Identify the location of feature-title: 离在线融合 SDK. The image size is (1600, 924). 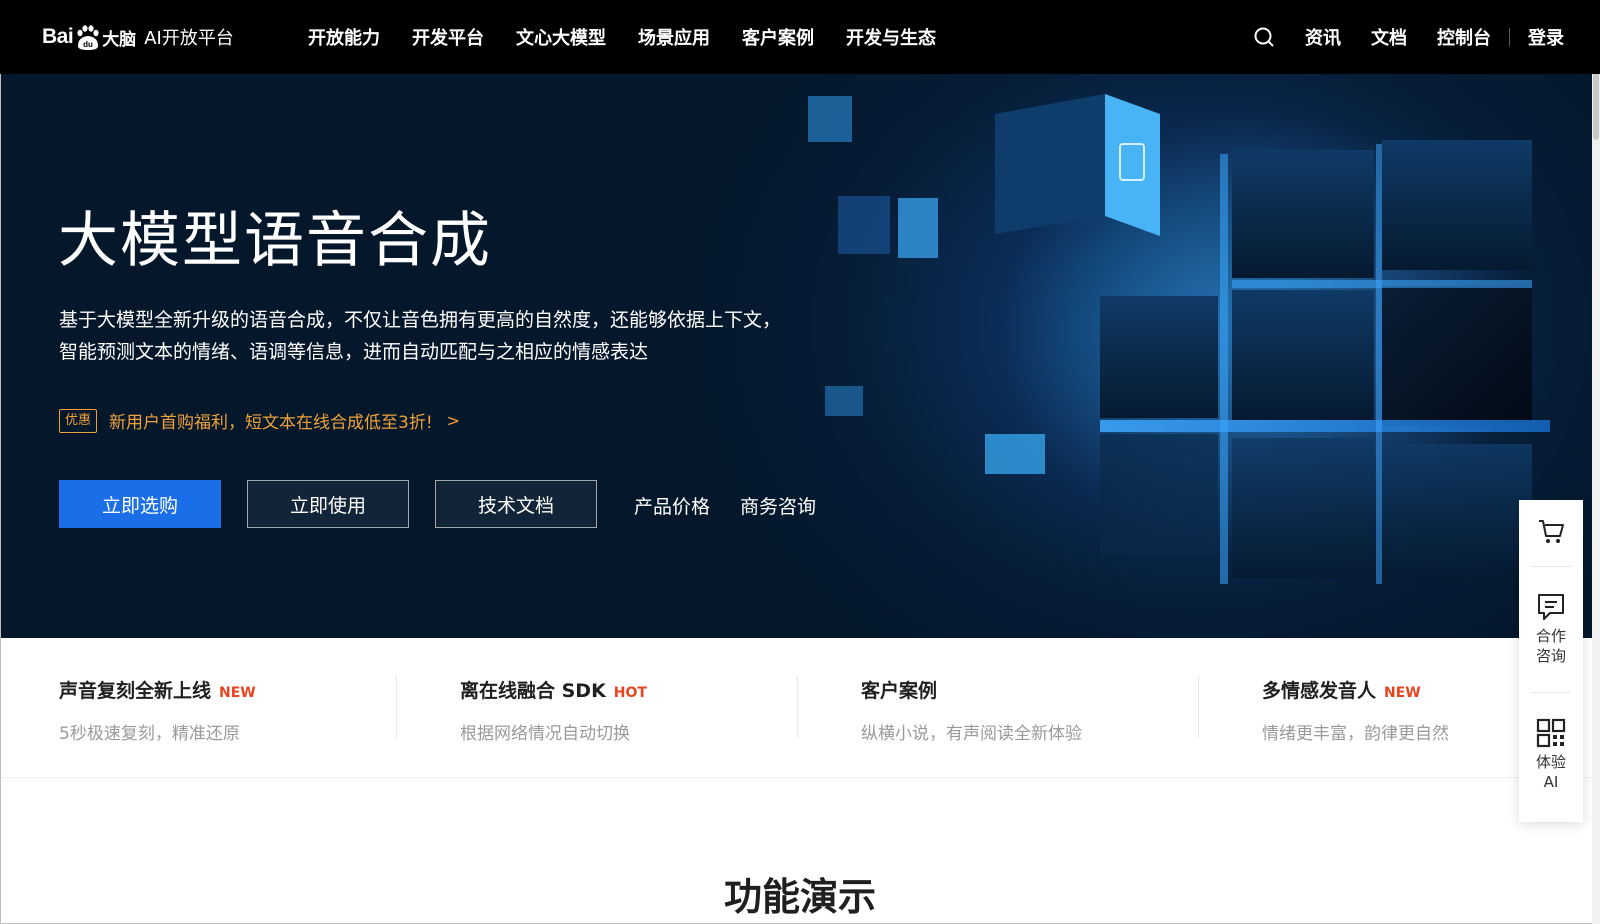
(533, 691).